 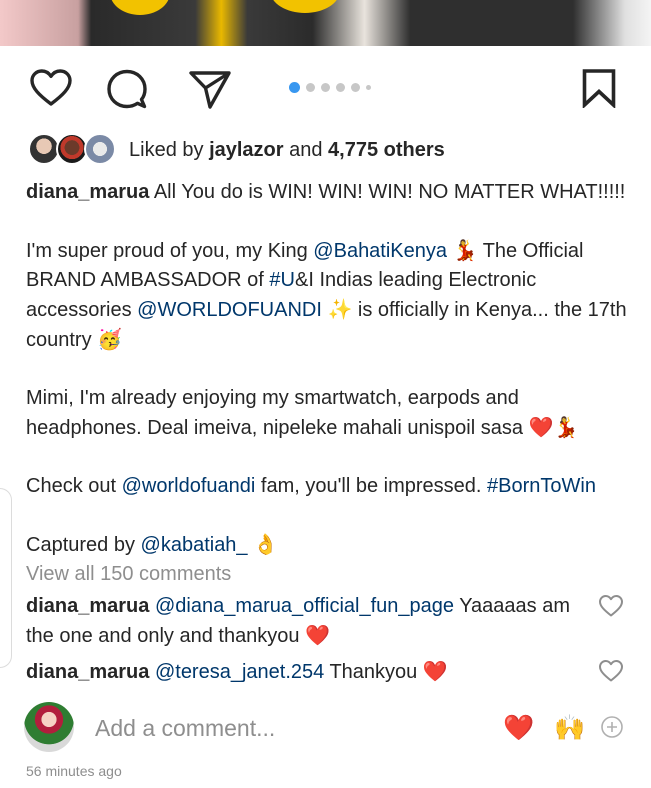 What do you see at coordinates (329, 728) in the screenshot?
I see `add-comment-bar: Add a comment... ❤️ 🙌` at bounding box center [329, 728].